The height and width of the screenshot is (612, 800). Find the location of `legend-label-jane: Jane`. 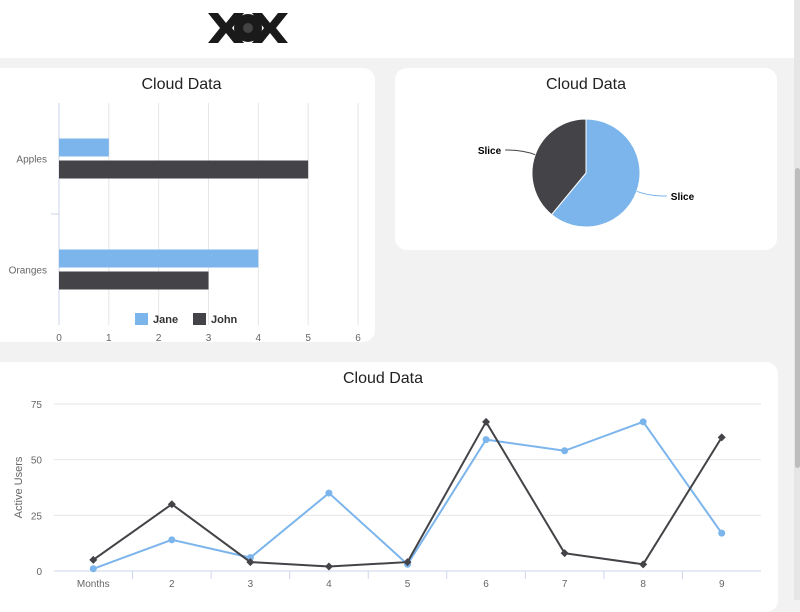

legend-label-jane: Jane is located at coordinates (165, 320).